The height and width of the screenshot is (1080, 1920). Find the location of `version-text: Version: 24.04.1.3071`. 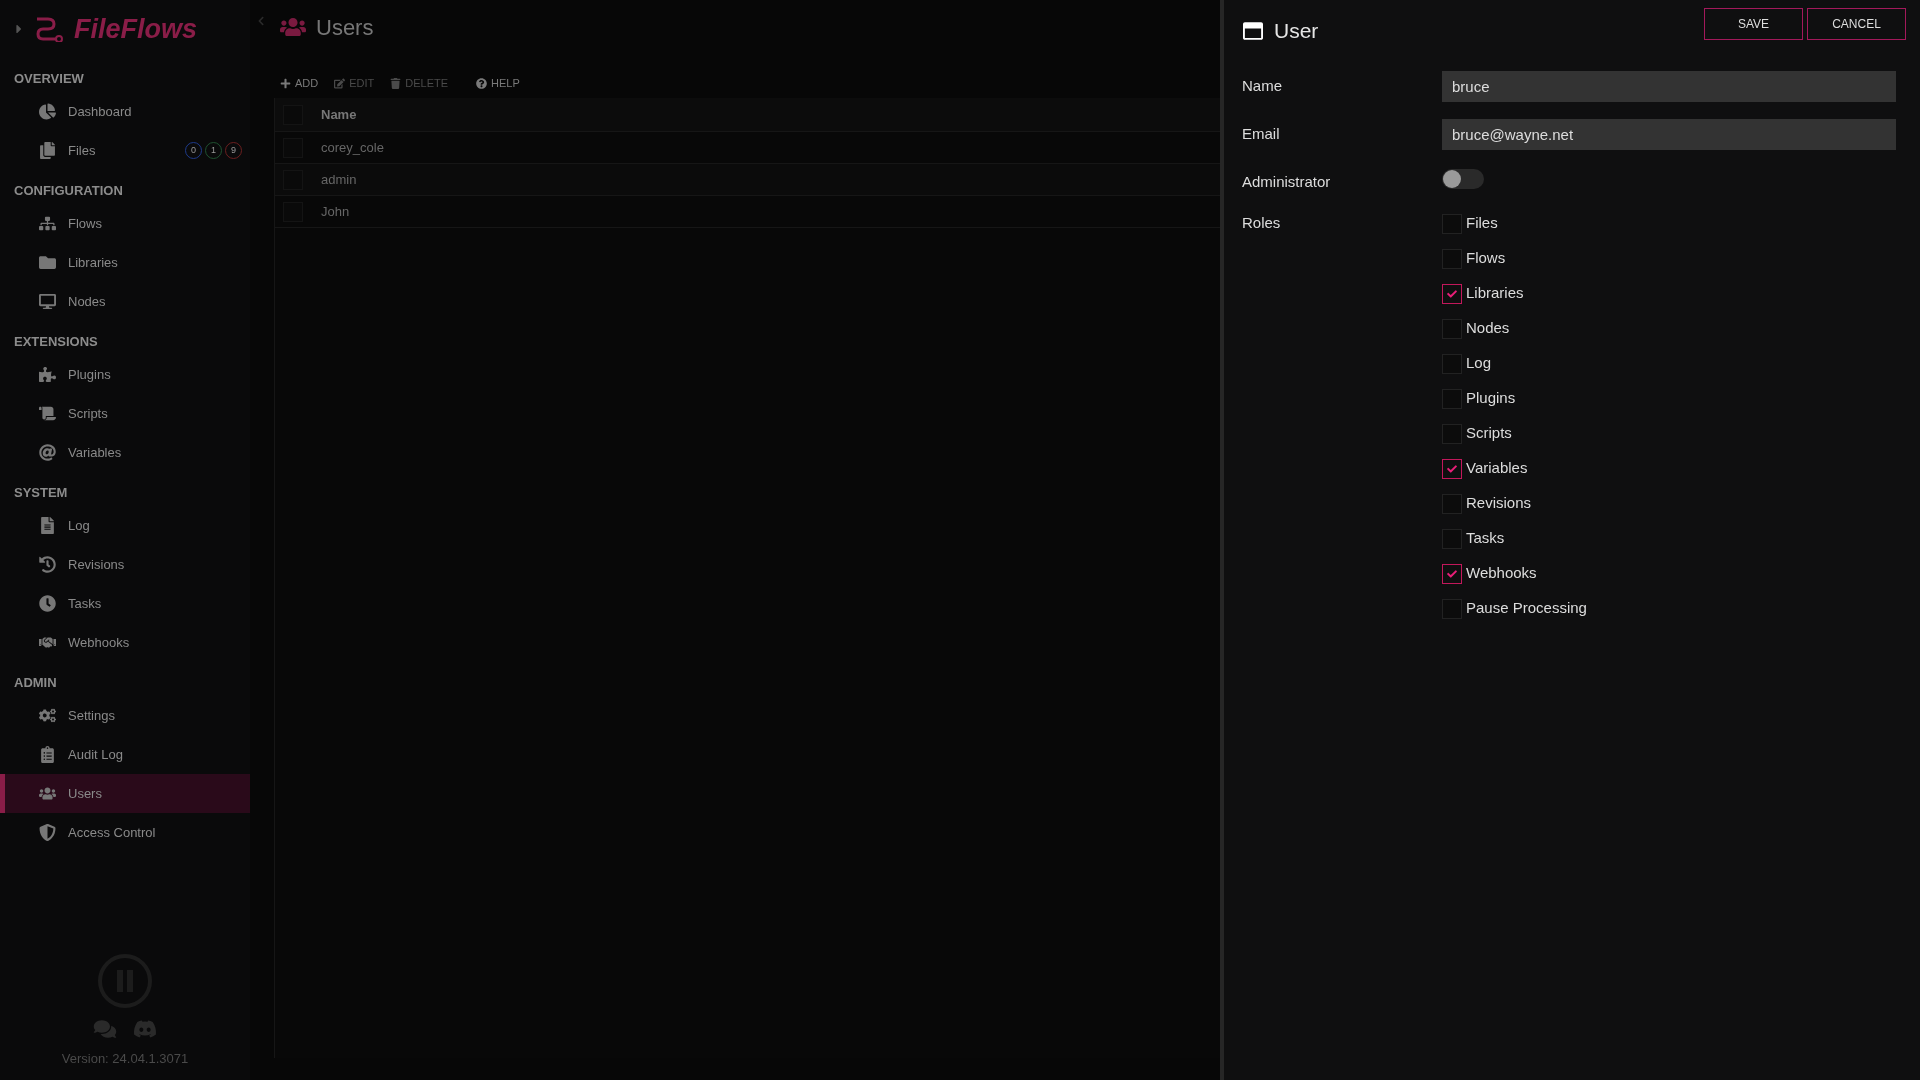

version-text: Version: 24.04.1.3071 is located at coordinates (125, 1058).